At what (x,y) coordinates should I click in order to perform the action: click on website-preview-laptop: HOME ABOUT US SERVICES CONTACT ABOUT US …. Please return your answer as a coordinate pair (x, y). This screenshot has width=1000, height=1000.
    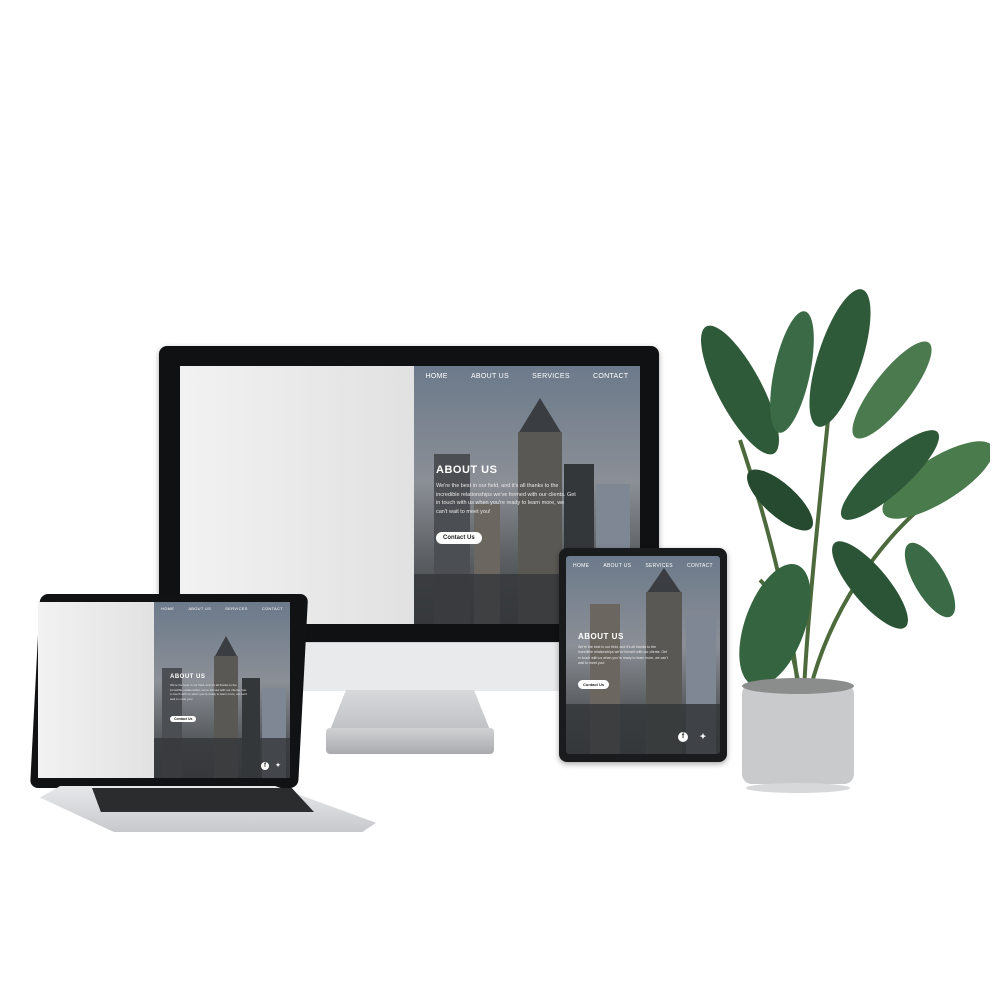
    Looking at the image, I should click on (164, 690).